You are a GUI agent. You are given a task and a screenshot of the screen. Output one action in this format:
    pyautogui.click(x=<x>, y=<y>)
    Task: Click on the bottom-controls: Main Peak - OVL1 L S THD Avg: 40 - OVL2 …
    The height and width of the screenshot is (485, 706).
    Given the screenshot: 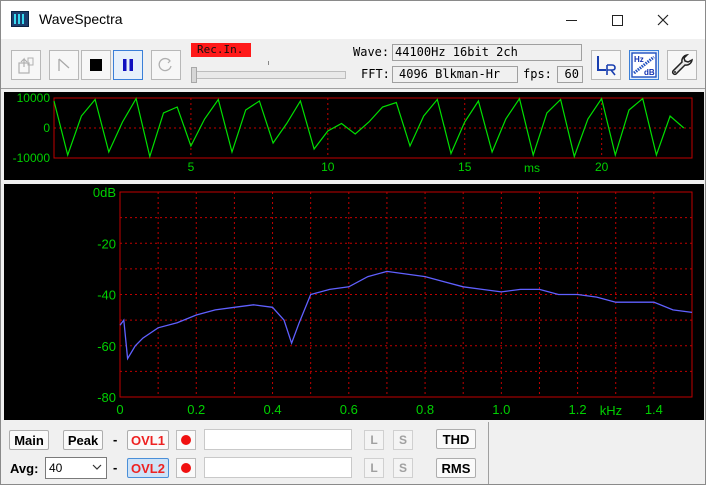 What is the action you would take?
    pyautogui.click(x=353, y=453)
    